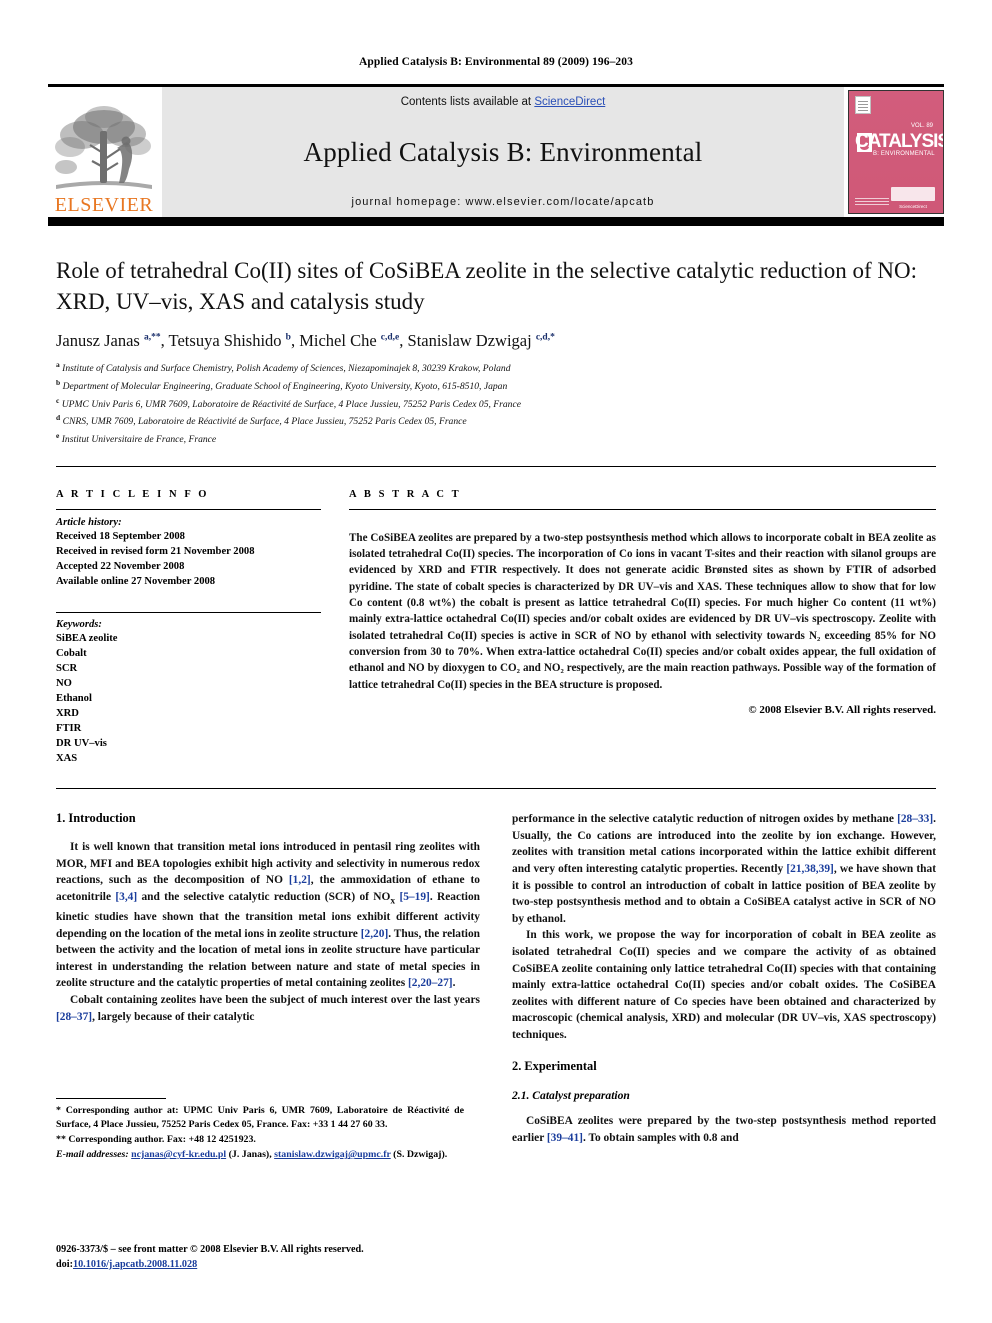  I want to click on doi-label: doi:, so click(64, 1264).